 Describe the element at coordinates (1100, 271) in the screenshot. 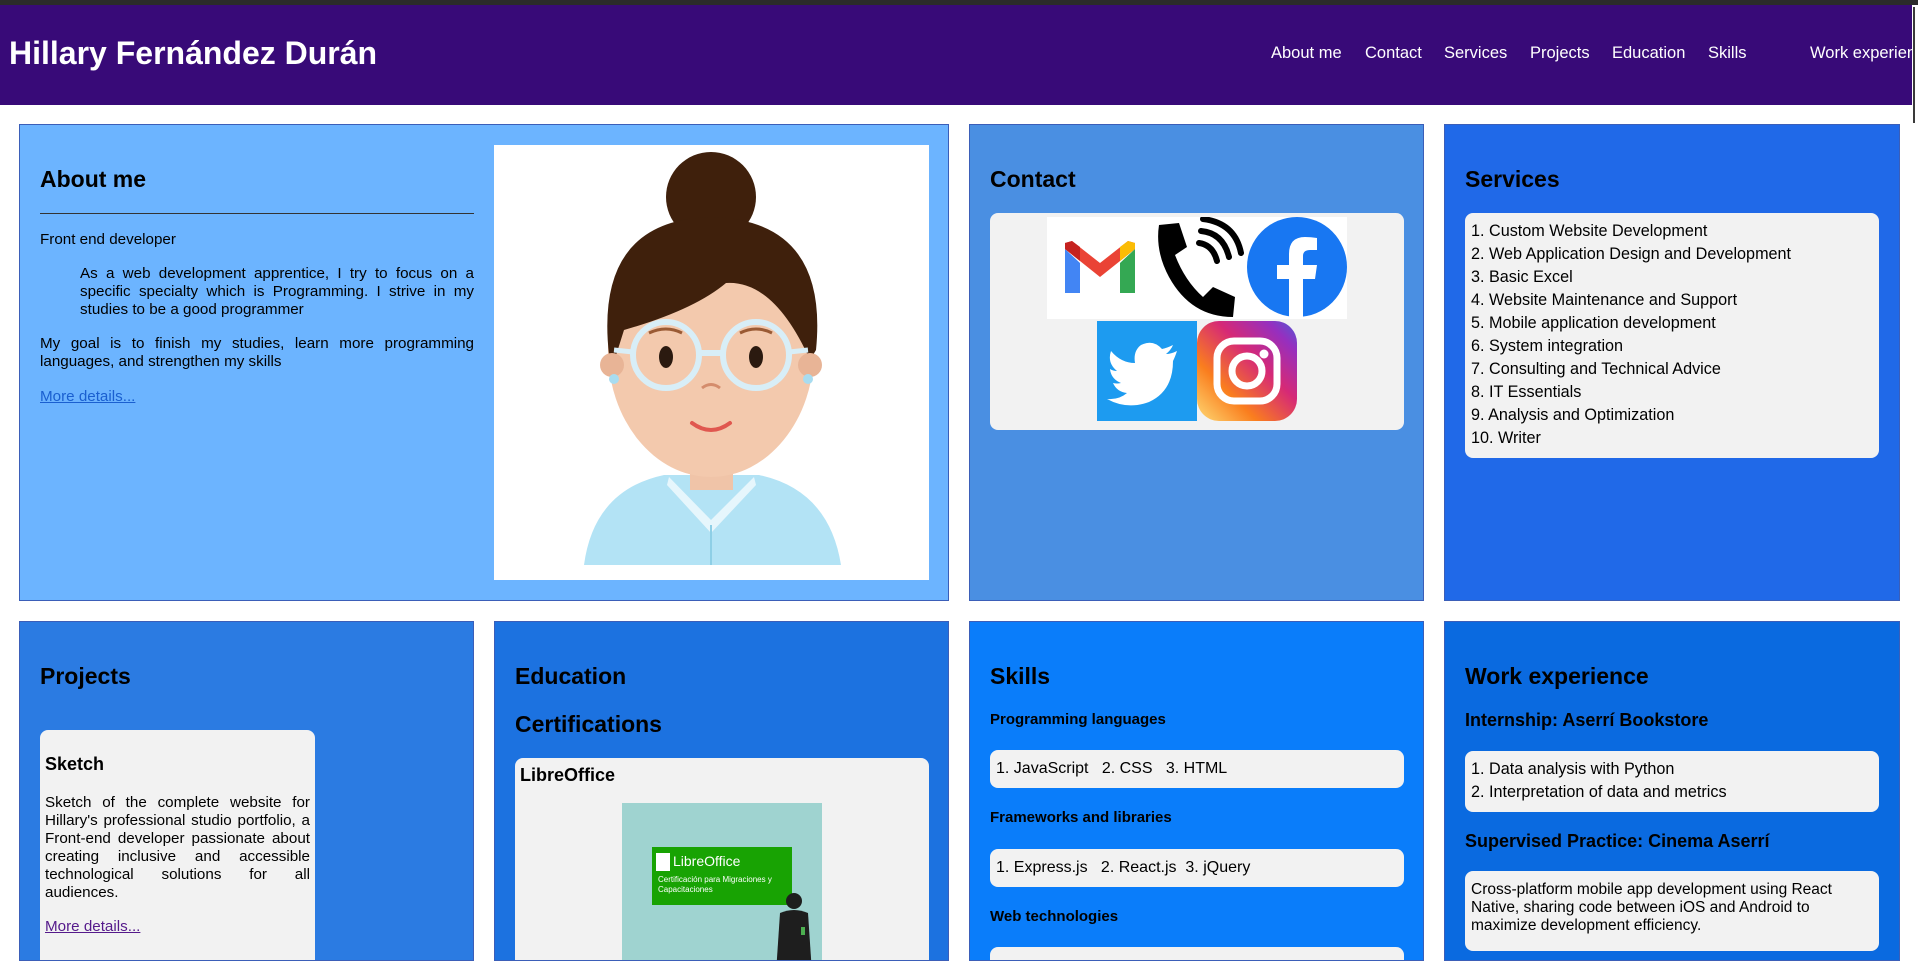

I see `gmail-icon` at that location.